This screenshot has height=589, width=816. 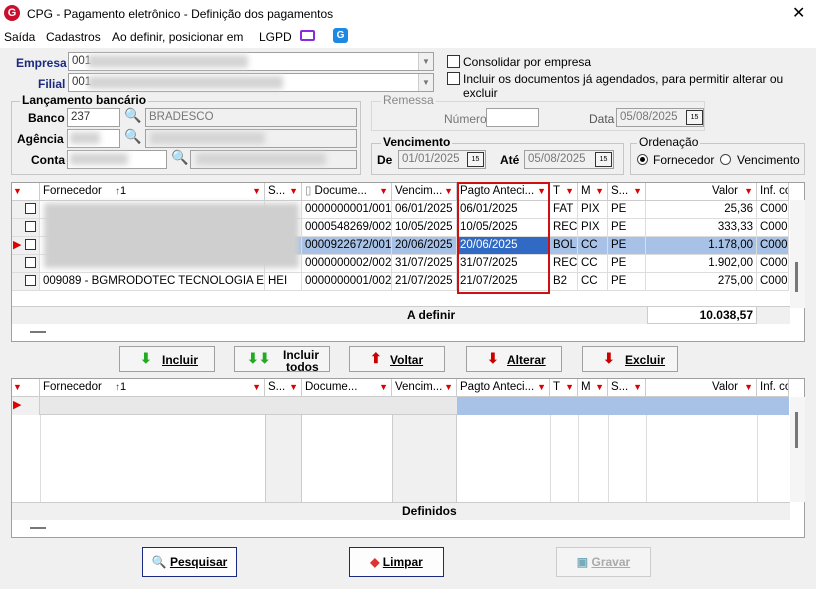 What do you see at coordinates (564, 246) in the screenshot?
I see `cell-t: BOL` at bounding box center [564, 246].